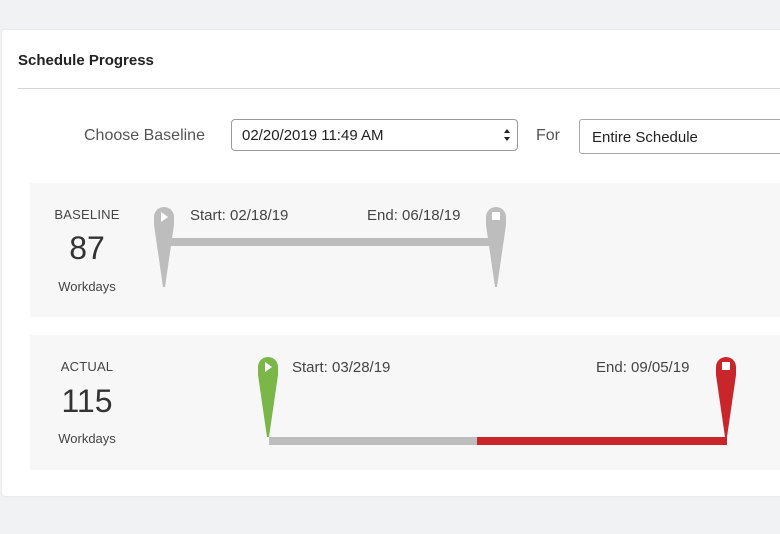  I want to click on baseline-start-marker-icon, so click(164, 247).